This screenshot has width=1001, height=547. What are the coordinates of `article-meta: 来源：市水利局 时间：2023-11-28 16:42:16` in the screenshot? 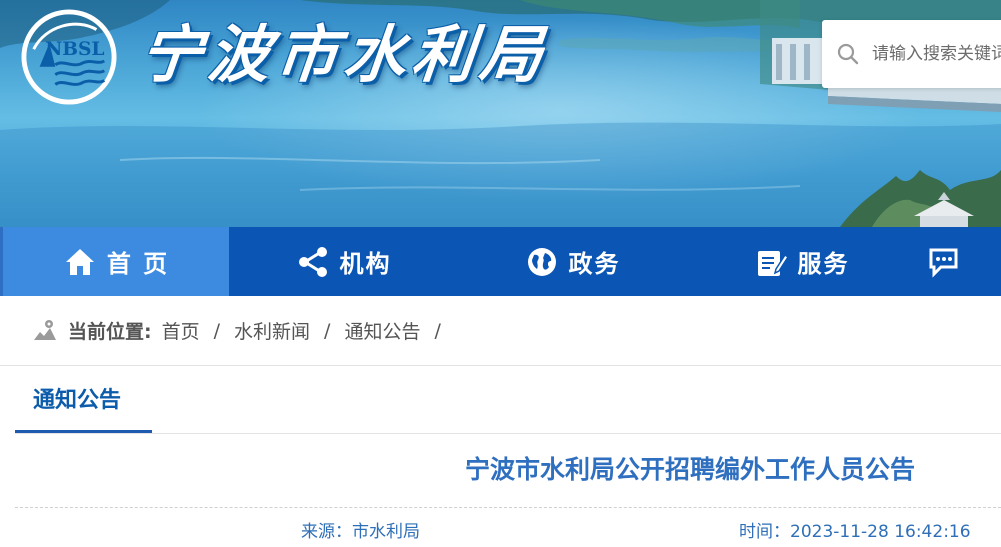 It's located at (508, 527).